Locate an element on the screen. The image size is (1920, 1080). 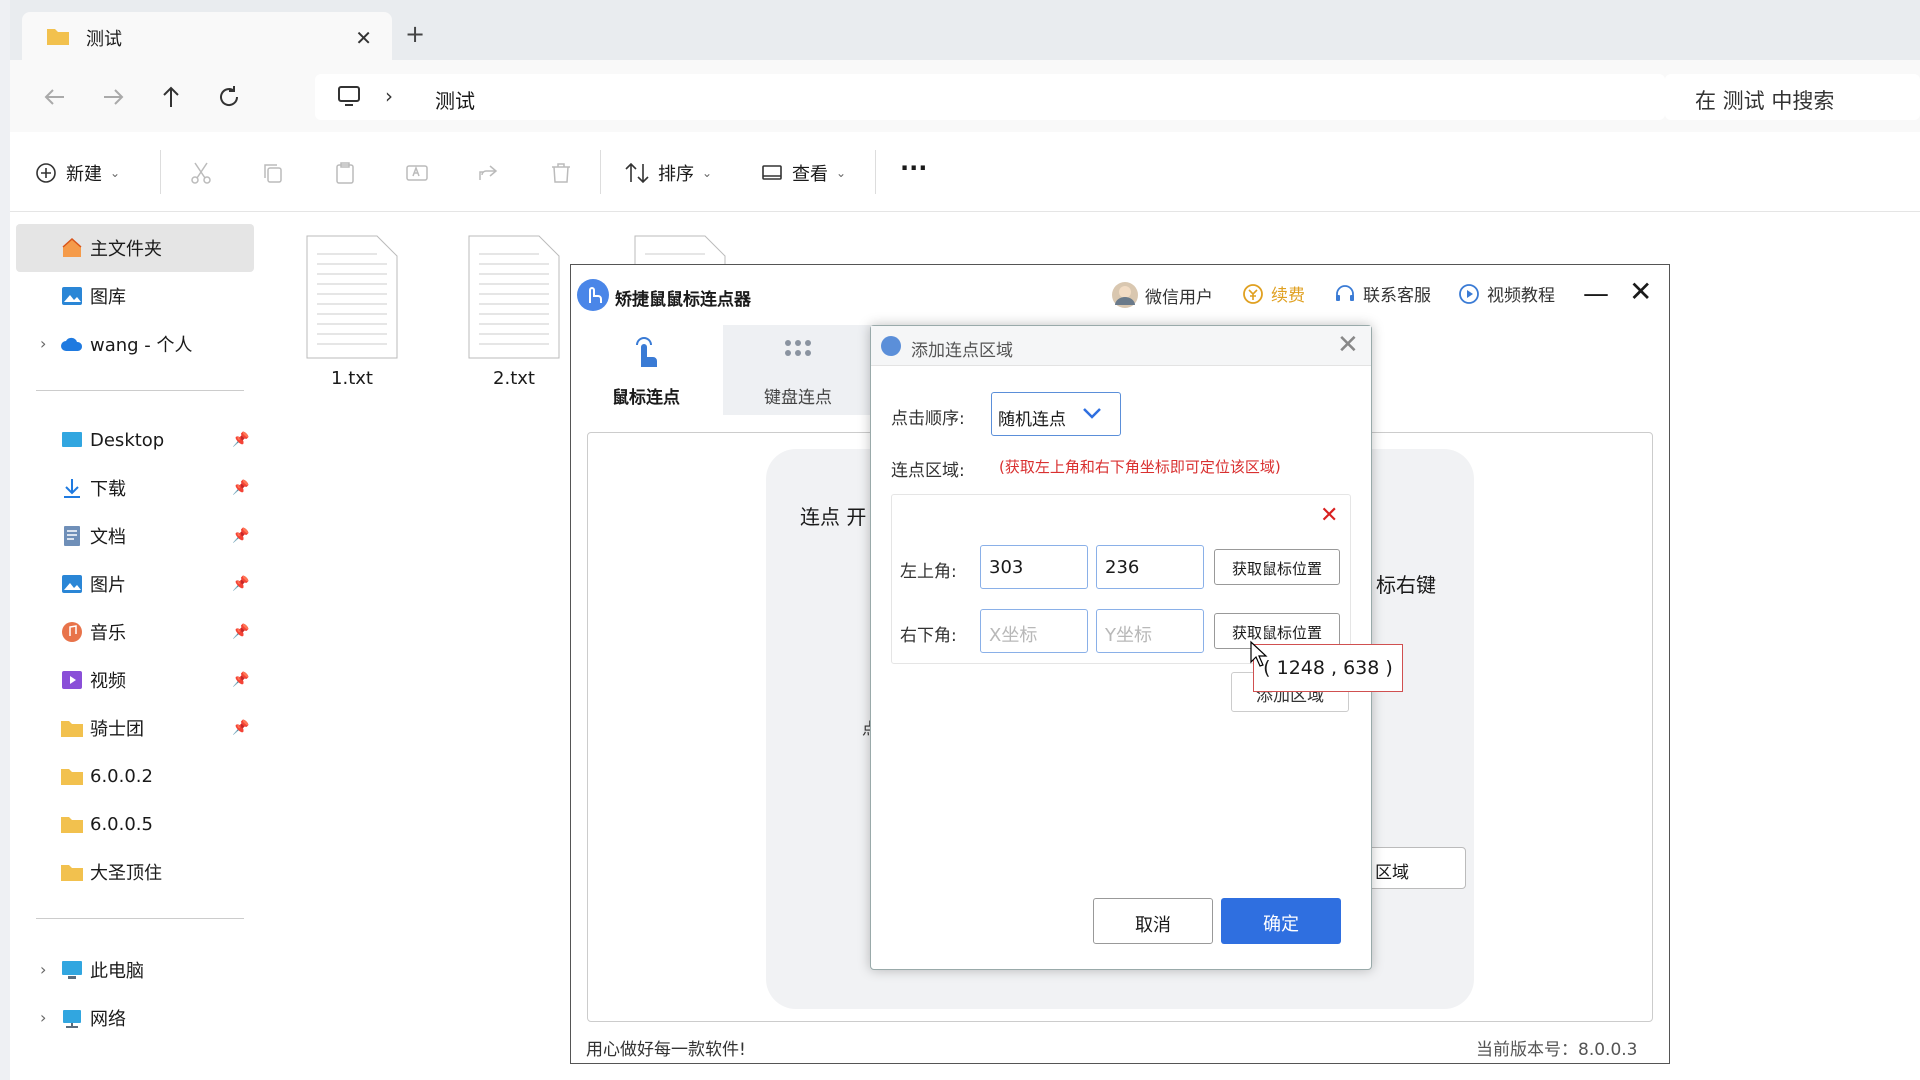
tab-keyboard-click: 键盘连点 is located at coordinates (798, 370).